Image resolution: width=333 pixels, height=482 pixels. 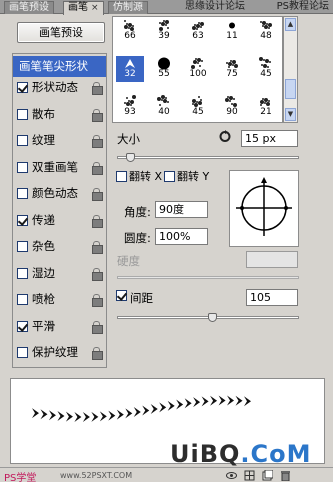 I want to click on new-brush-icon, so click(x=267, y=475).